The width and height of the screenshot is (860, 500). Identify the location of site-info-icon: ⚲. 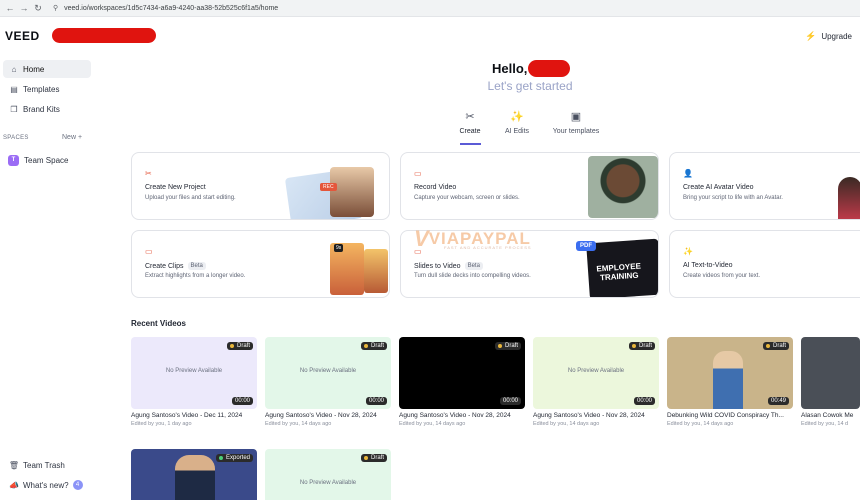
(55, 8).